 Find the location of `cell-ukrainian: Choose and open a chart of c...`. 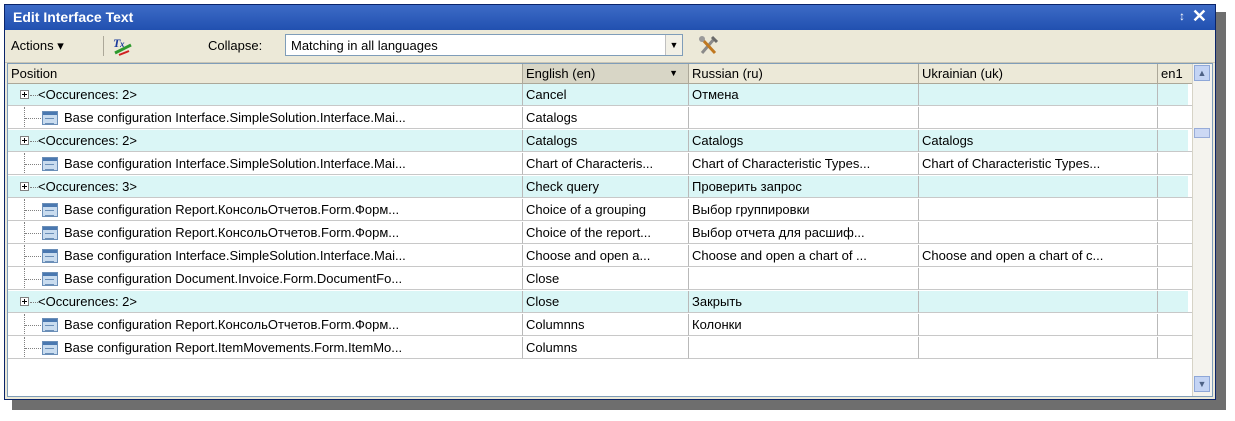

cell-ukrainian: Choose and open a chart of c... is located at coordinates (1038, 256).